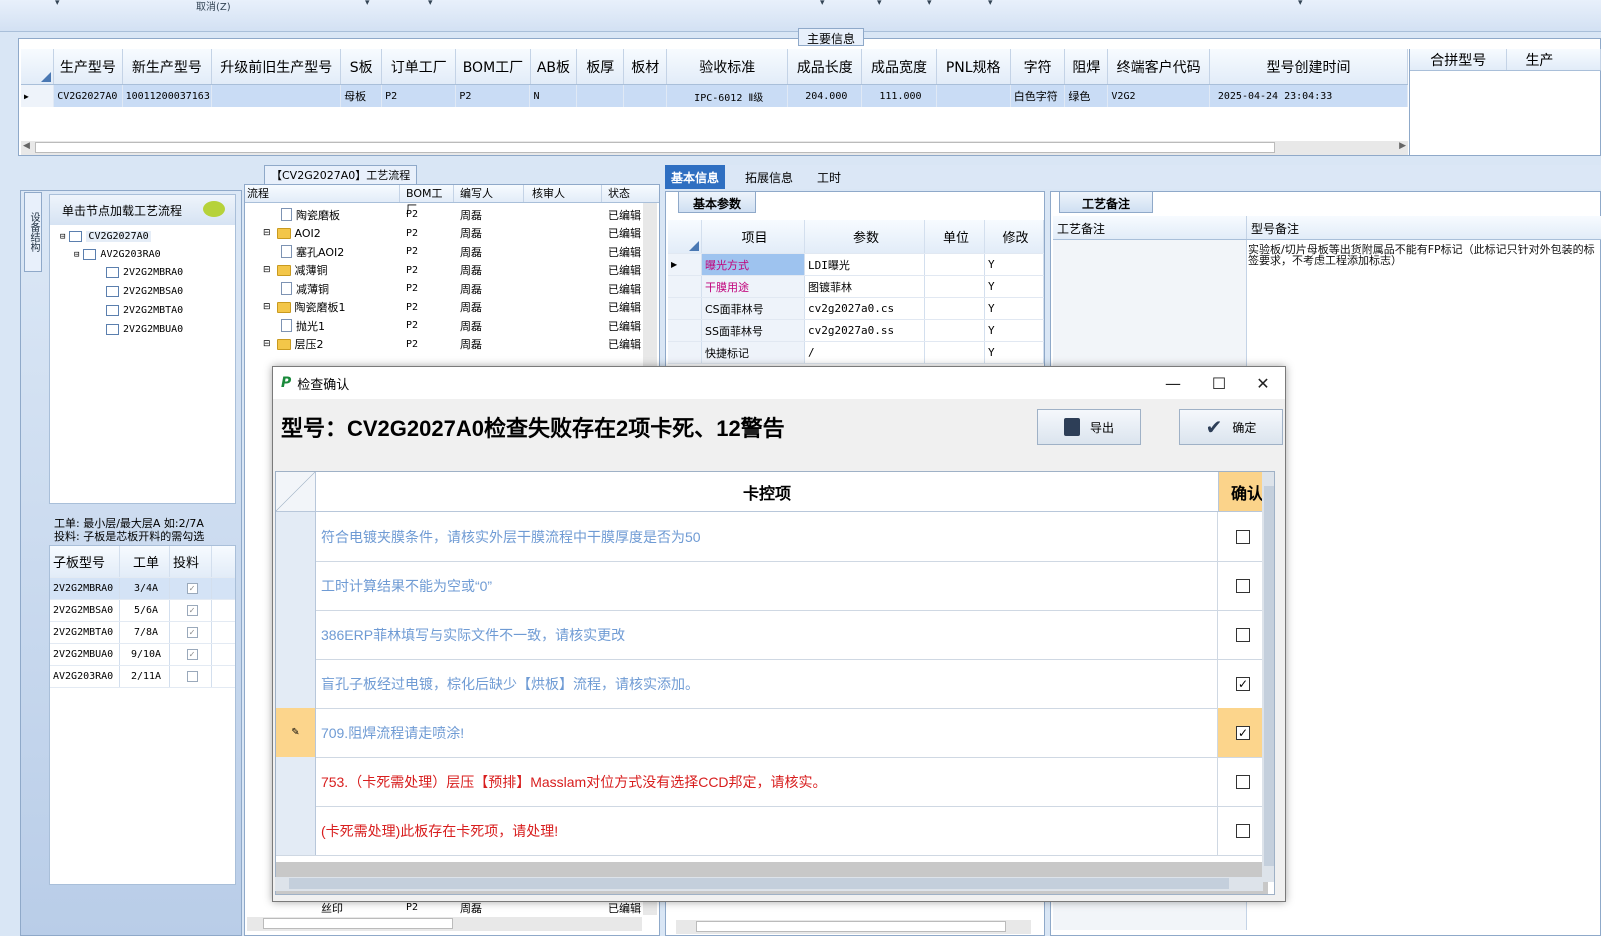 This screenshot has width=1601, height=936. Describe the element at coordinates (1243, 683) in the screenshot. I see `confirm-checkbox: ✓` at that location.